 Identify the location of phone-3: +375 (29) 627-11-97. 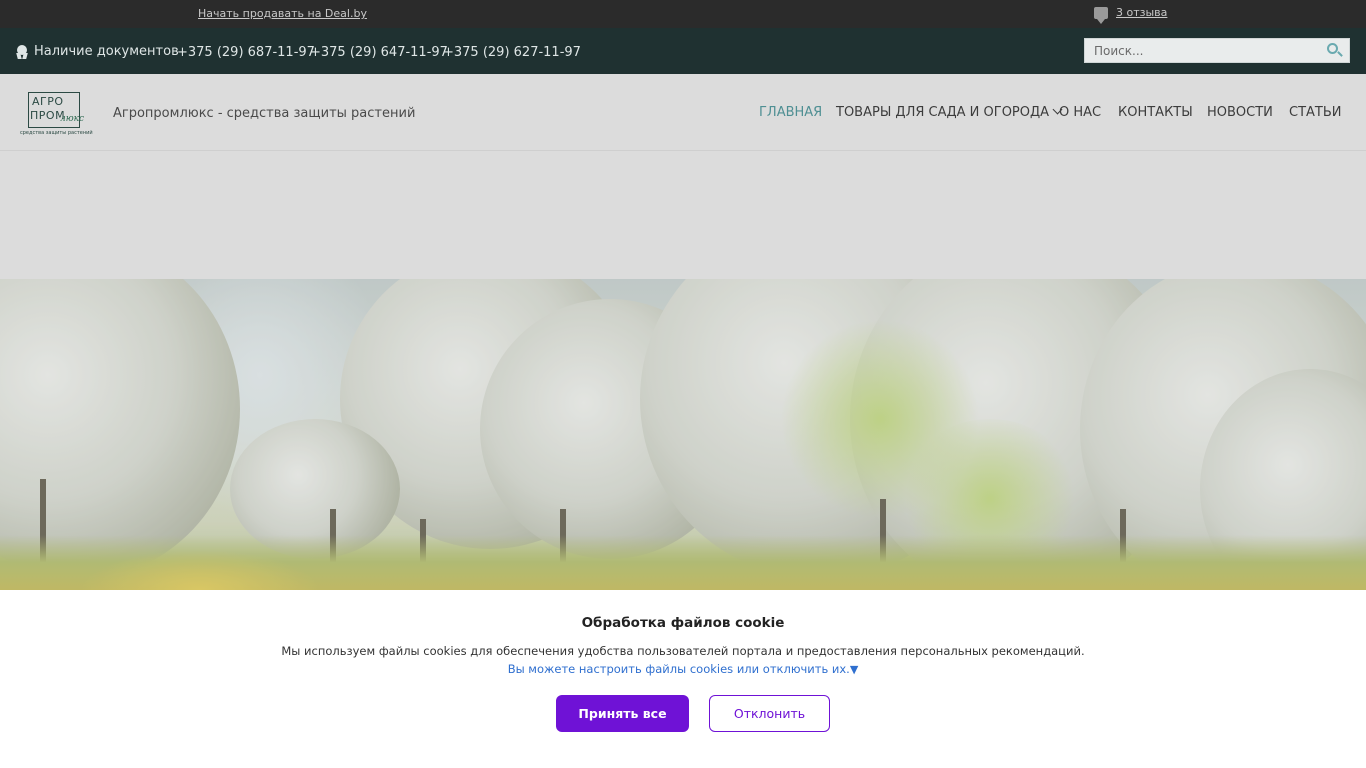
(512, 52).